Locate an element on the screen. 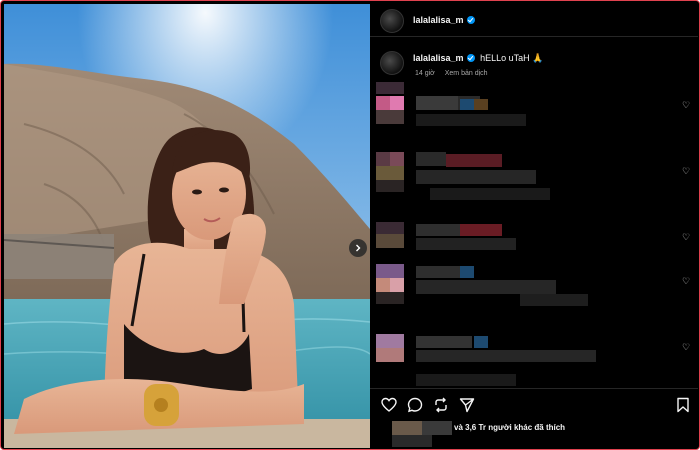  author-username: lalalalisa_m is located at coordinates (444, 20).